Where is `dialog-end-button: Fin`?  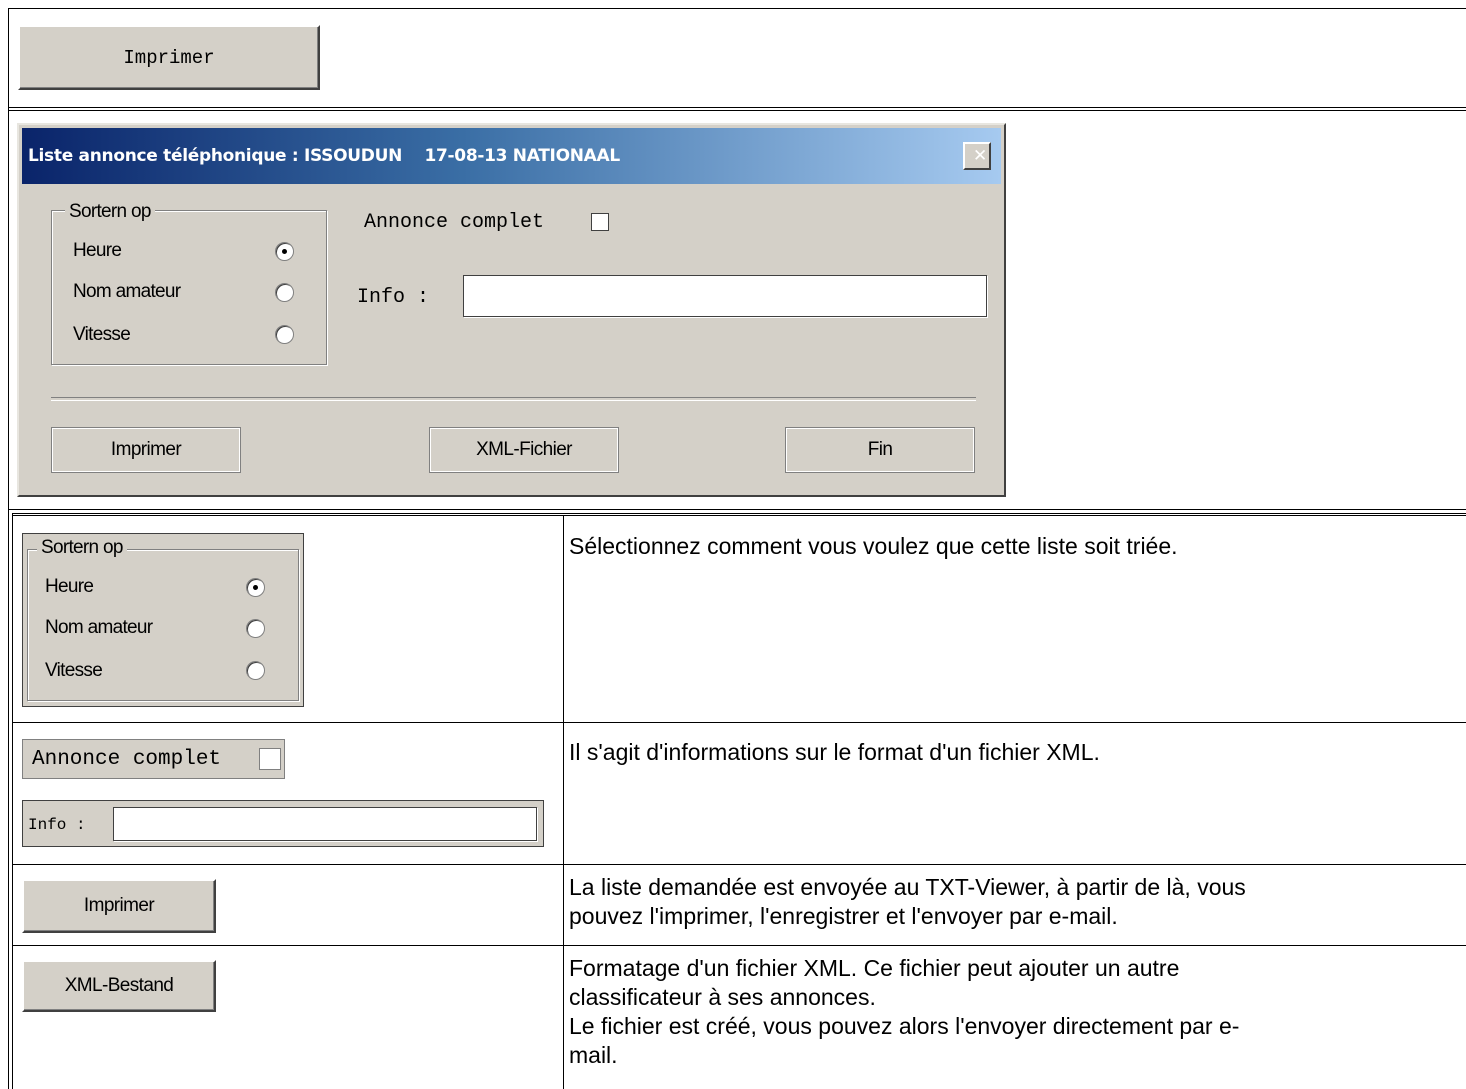 dialog-end-button: Fin is located at coordinates (880, 450).